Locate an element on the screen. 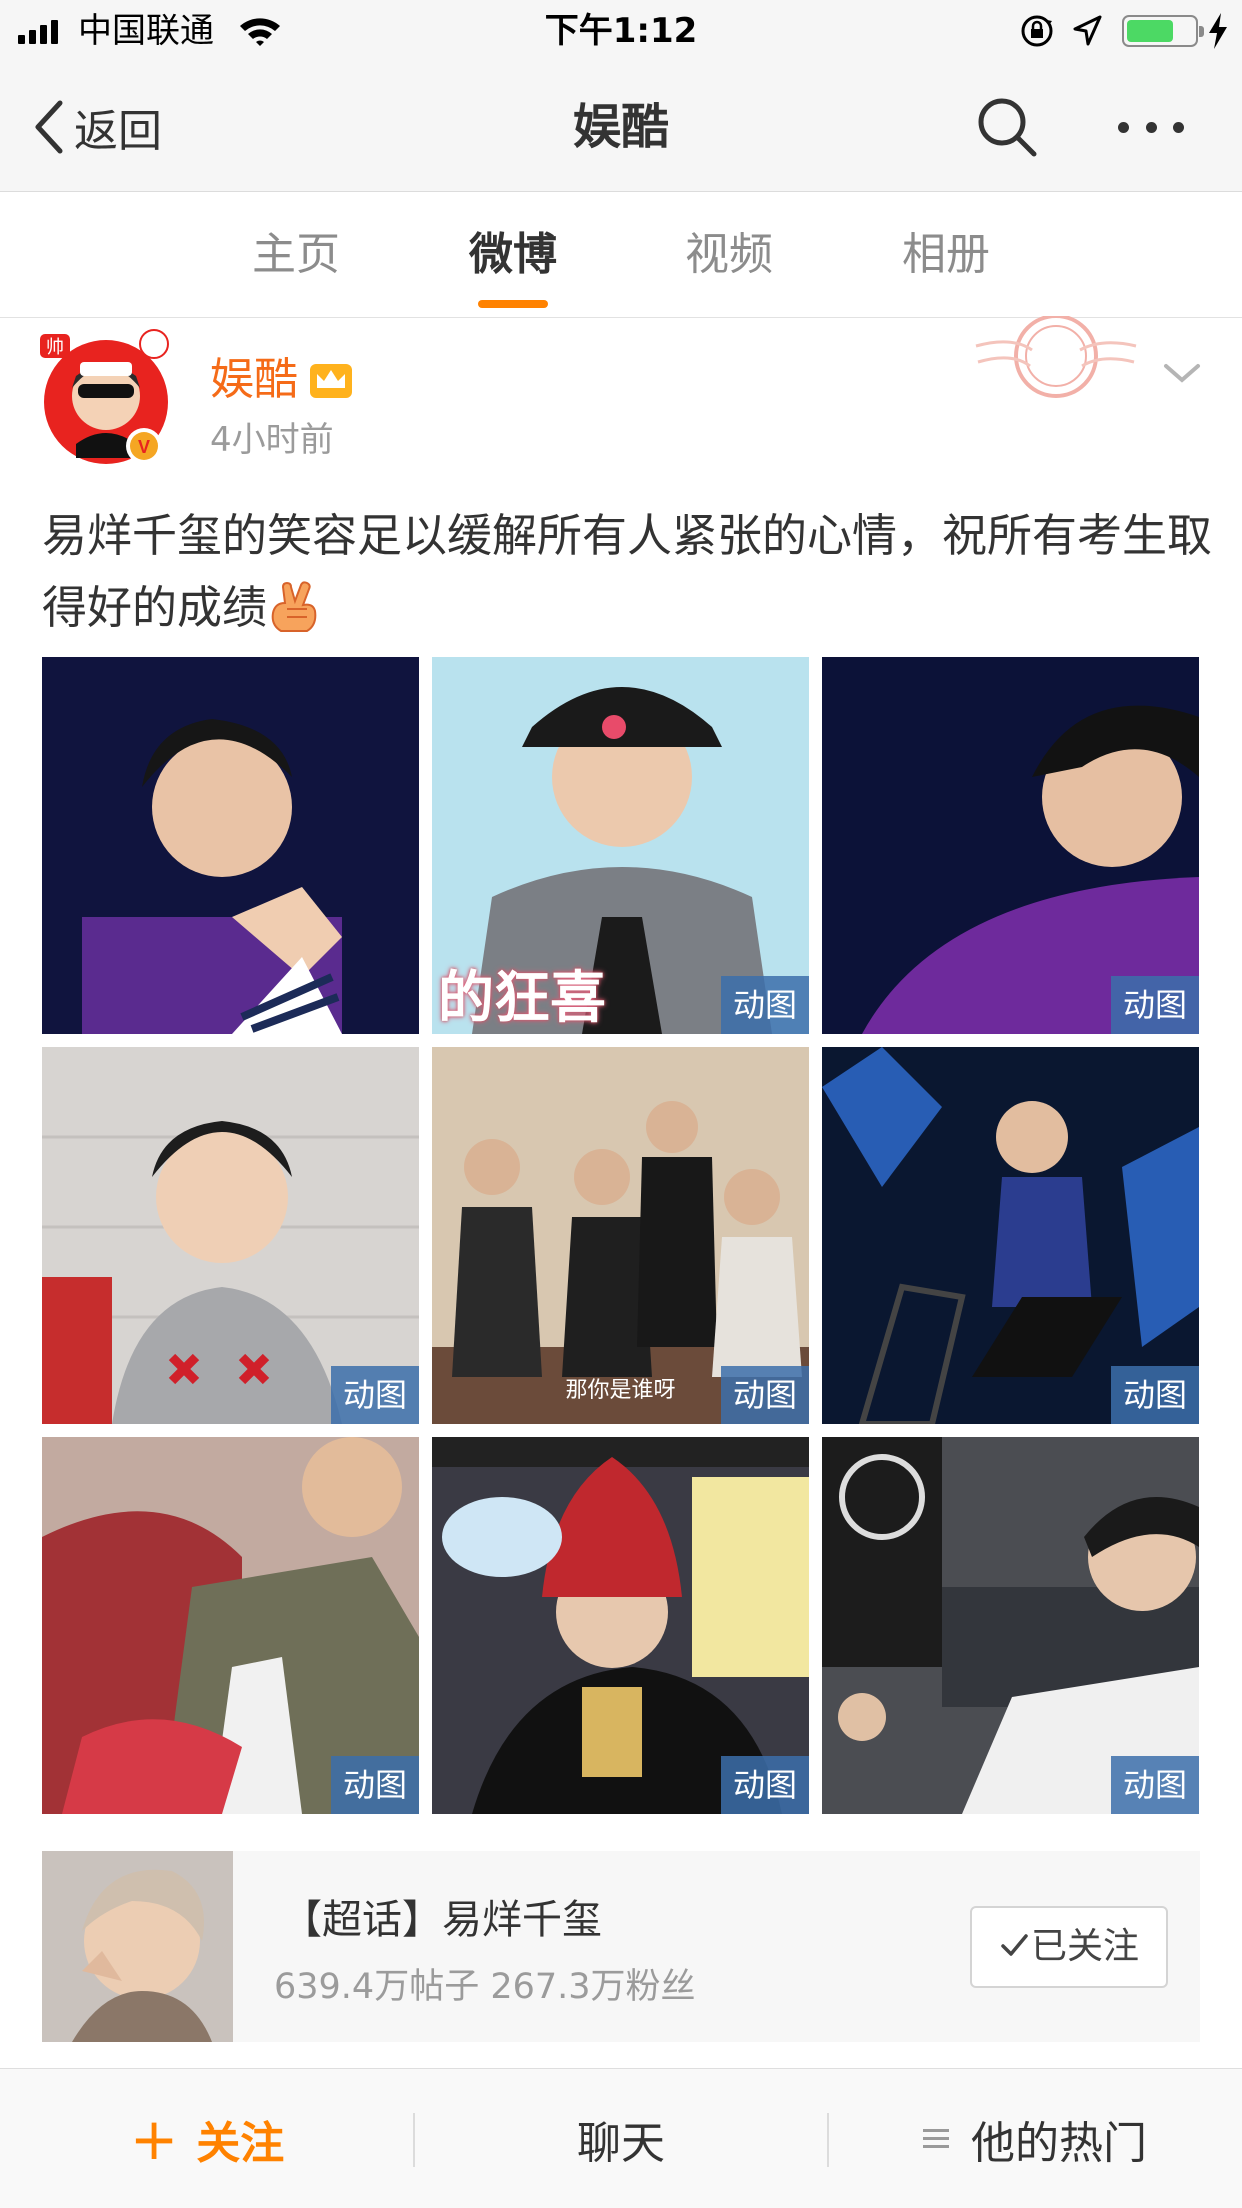  plus-icon: + is located at coordinates (154, 2139).